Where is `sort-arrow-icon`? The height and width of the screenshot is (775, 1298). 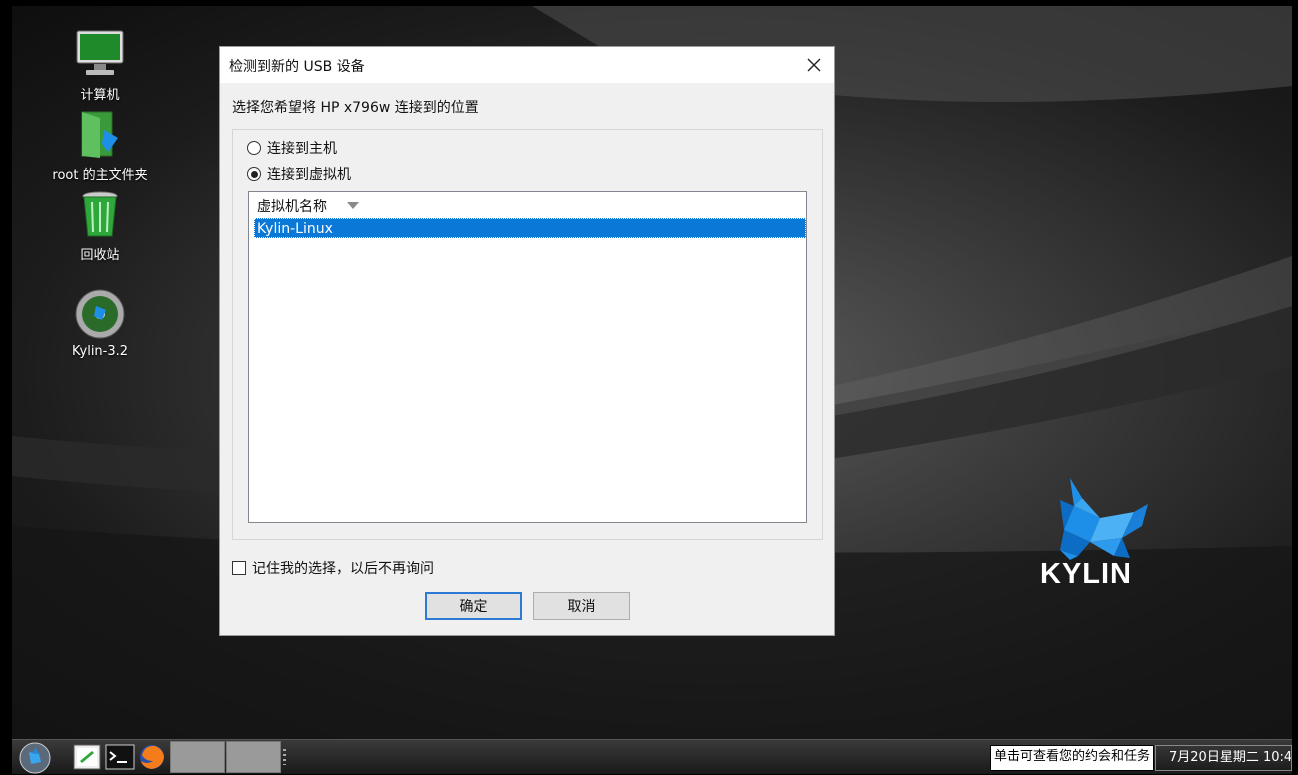
sort-arrow-icon is located at coordinates (353, 205).